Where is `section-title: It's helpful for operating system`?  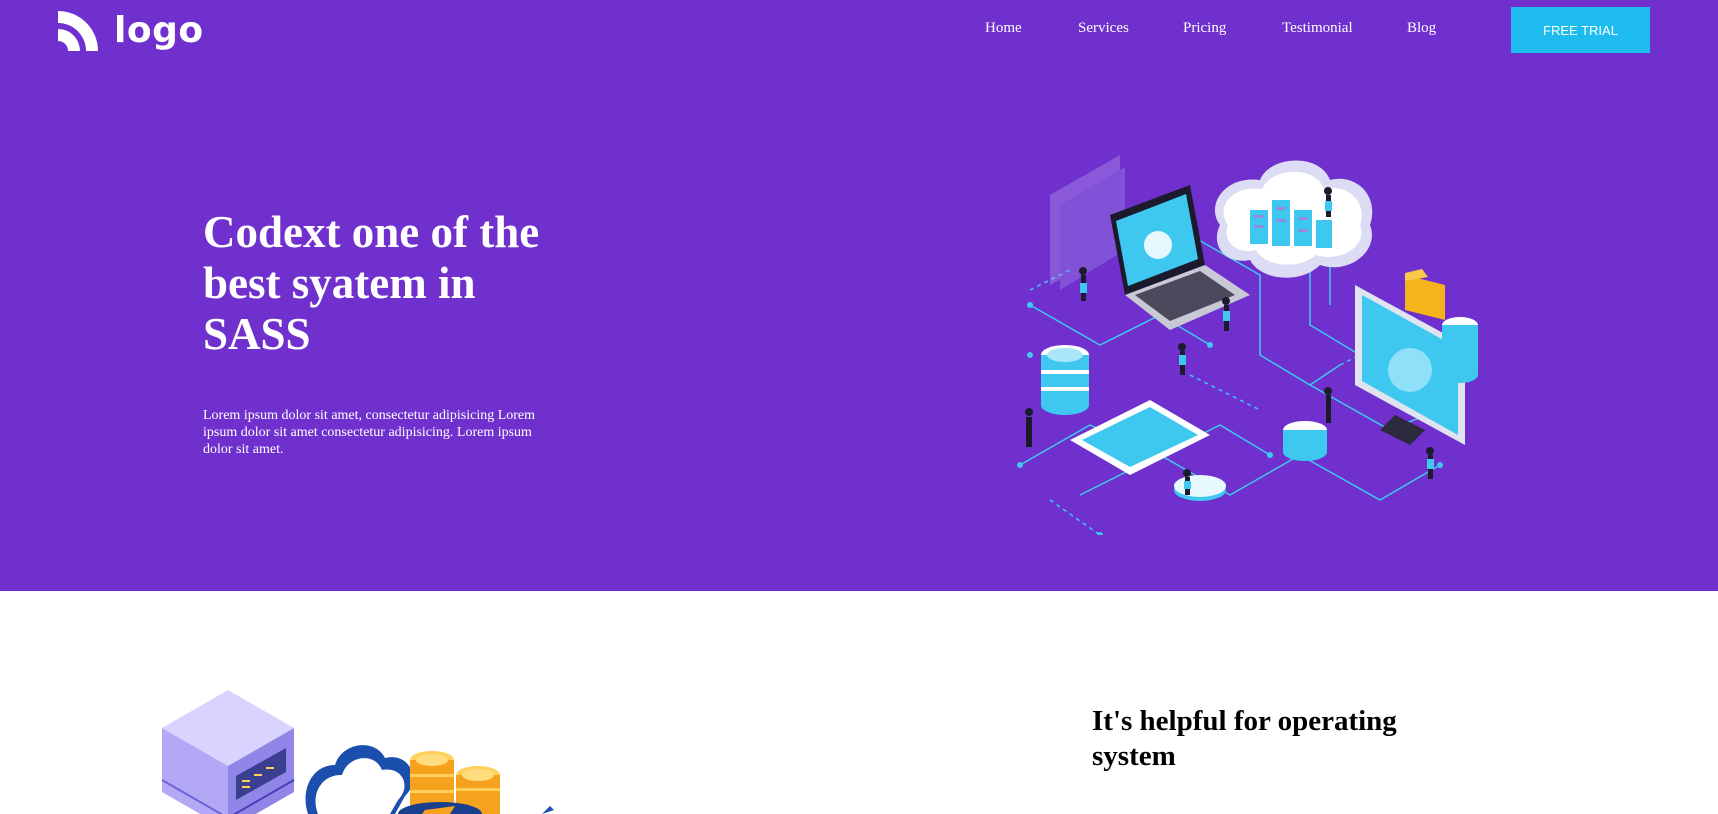 section-title: It's helpful for operating system is located at coordinates (1244, 738).